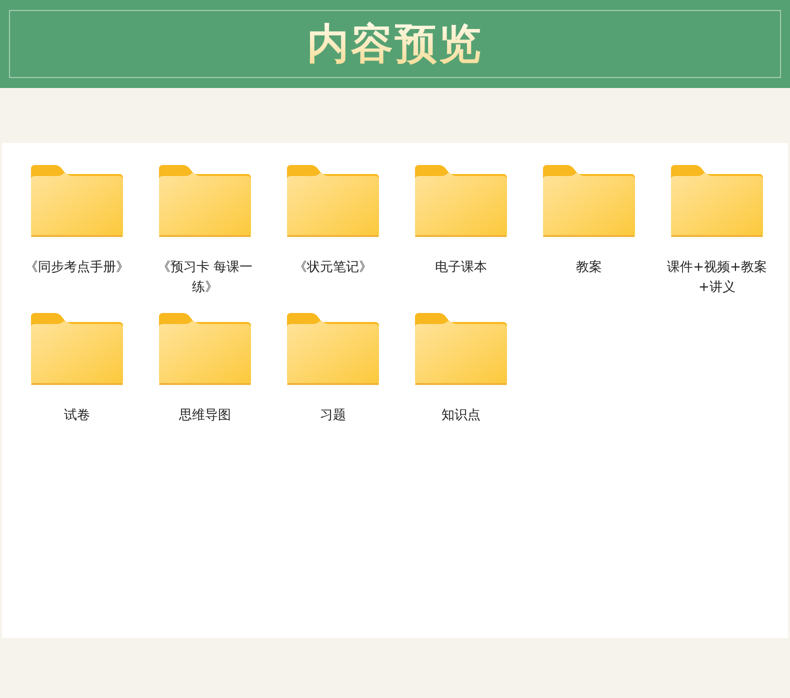 This screenshot has width=790, height=698. I want to click on folder-name: 《同步考点手册》, so click(77, 268).